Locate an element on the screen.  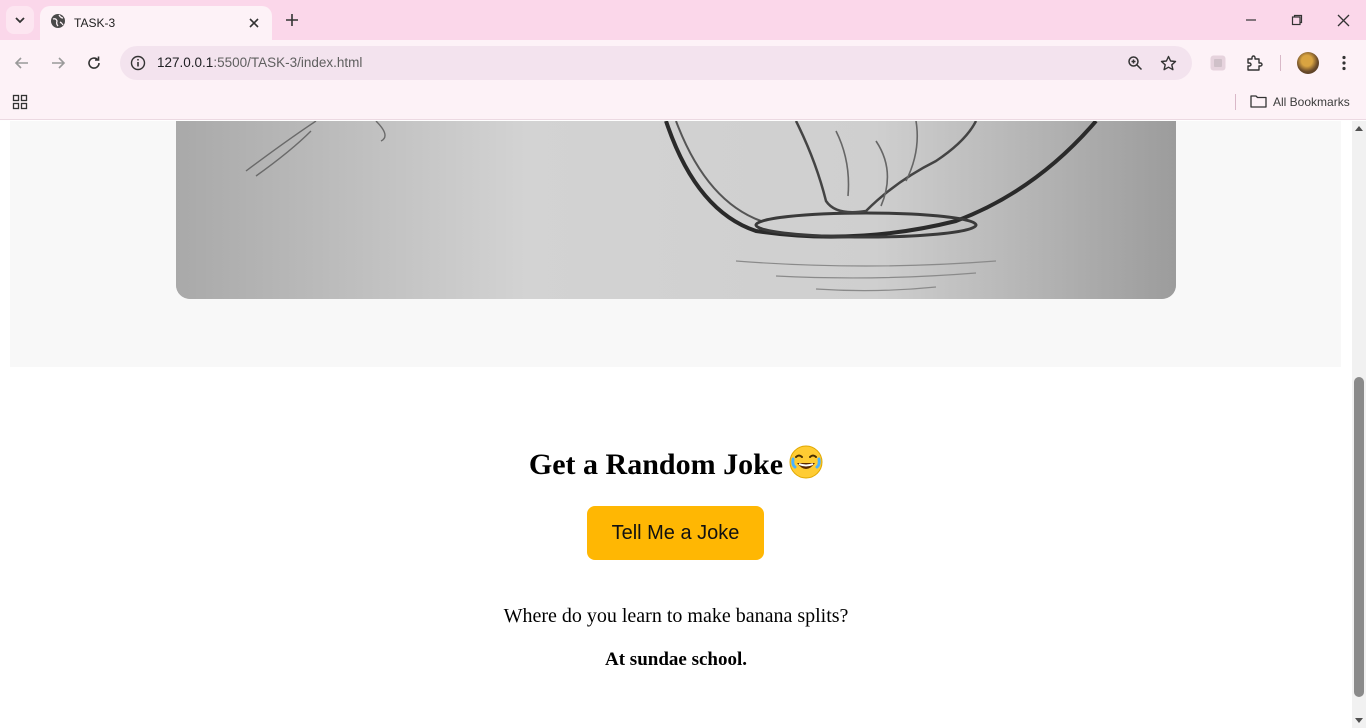
all-bookmarks-label: All Bookmarks is located at coordinates (1311, 102).